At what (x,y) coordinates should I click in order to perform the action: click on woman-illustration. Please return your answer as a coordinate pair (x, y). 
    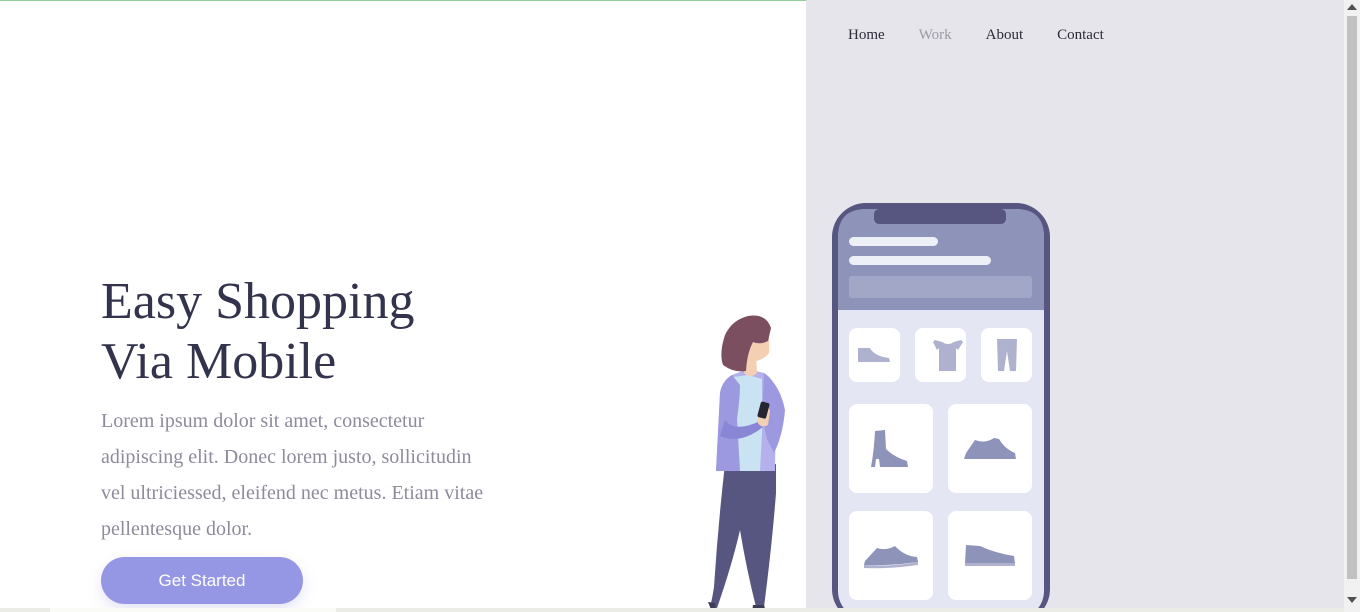
    Looking at the image, I should click on (746, 463).